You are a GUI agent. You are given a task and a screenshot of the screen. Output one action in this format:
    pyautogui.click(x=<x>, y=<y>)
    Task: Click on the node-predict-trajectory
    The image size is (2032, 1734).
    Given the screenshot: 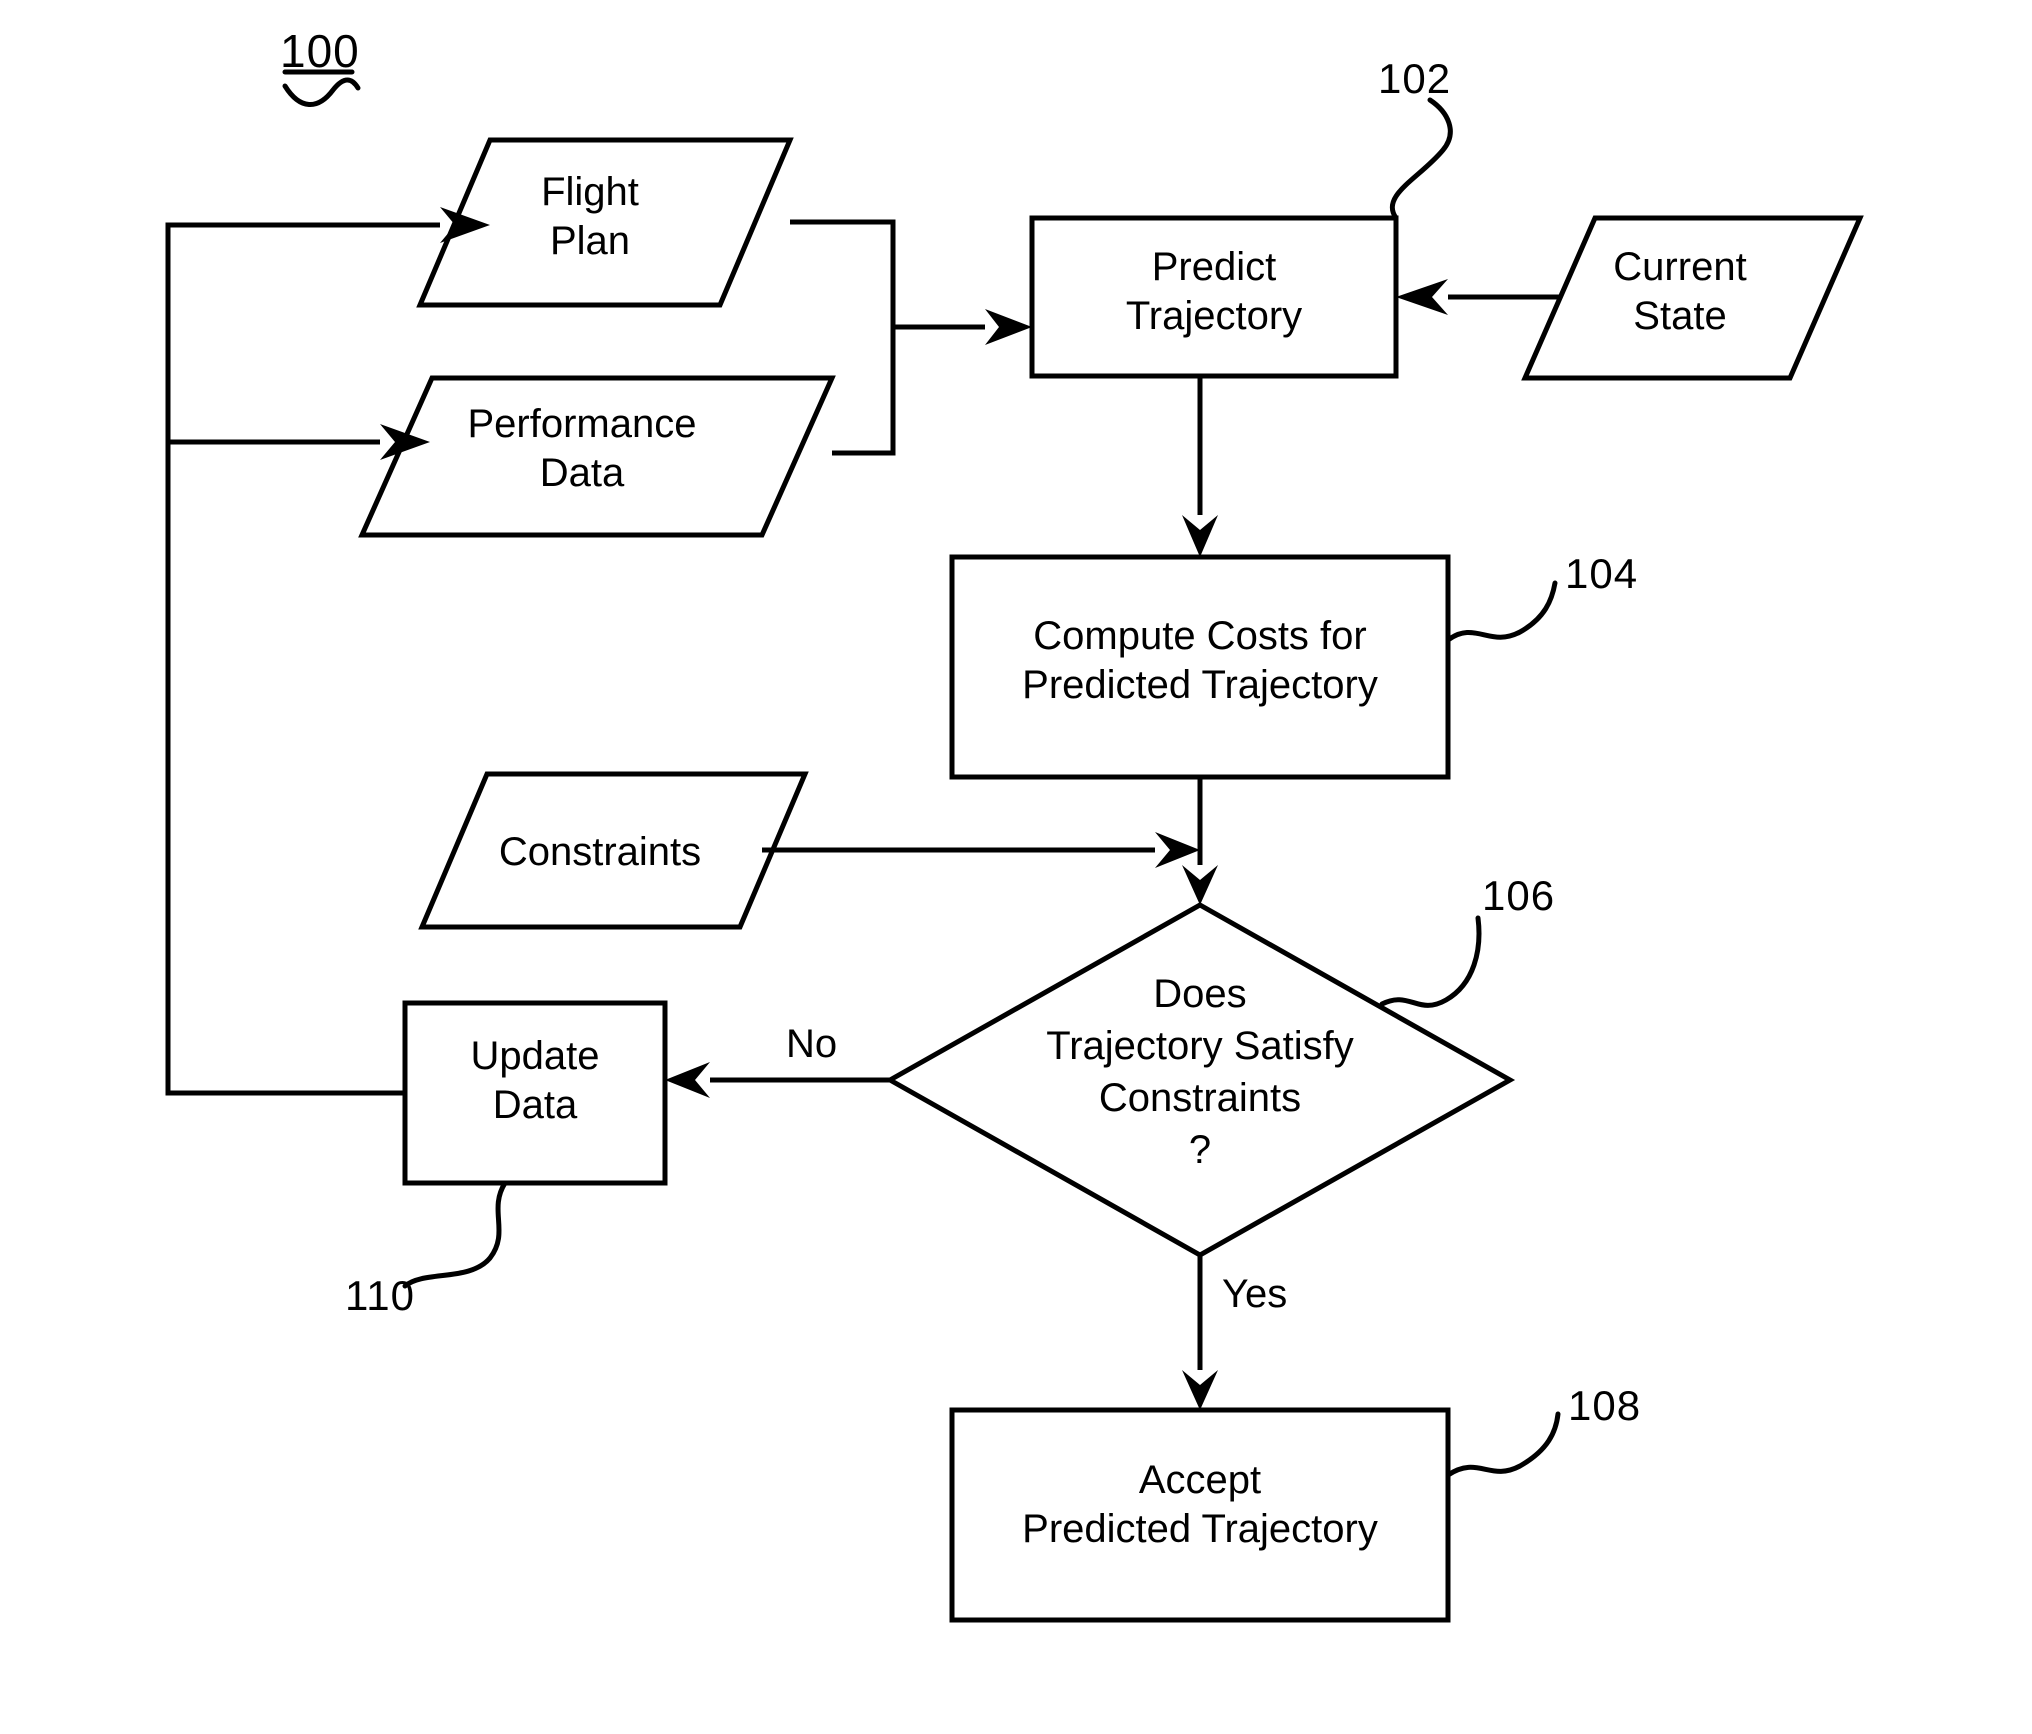 What is the action you would take?
    pyautogui.click(x=1214, y=297)
    